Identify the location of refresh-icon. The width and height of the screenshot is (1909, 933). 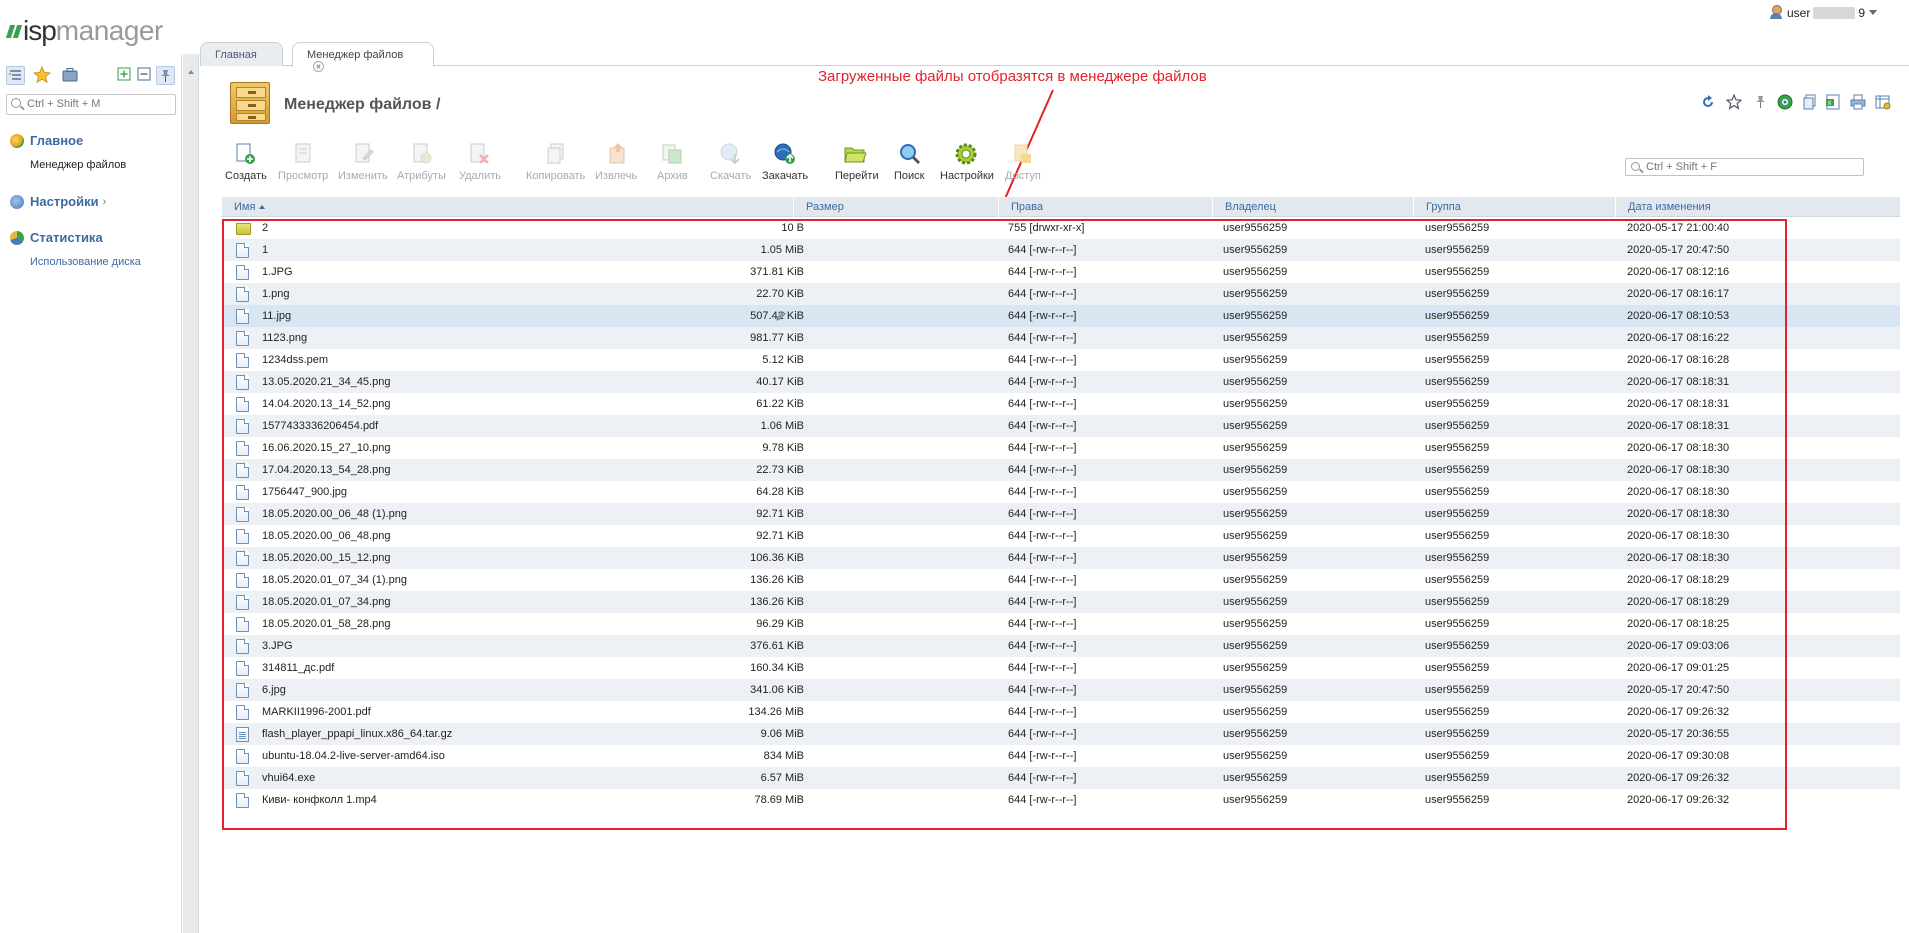
(1708, 102).